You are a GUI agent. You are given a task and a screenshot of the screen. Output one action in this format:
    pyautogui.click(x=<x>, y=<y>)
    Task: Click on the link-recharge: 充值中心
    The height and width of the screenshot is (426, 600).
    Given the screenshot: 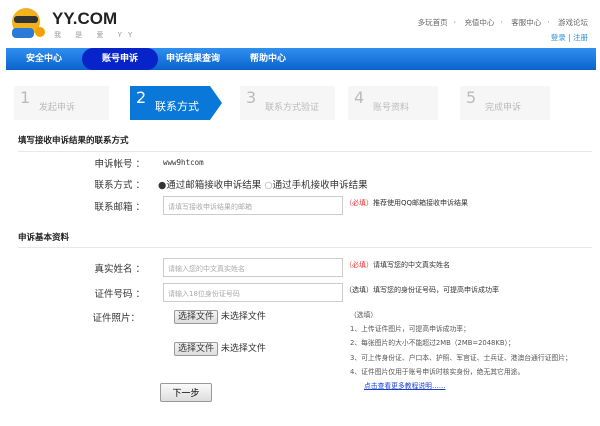 What is the action you would take?
    pyautogui.click(x=479, y=22)
    